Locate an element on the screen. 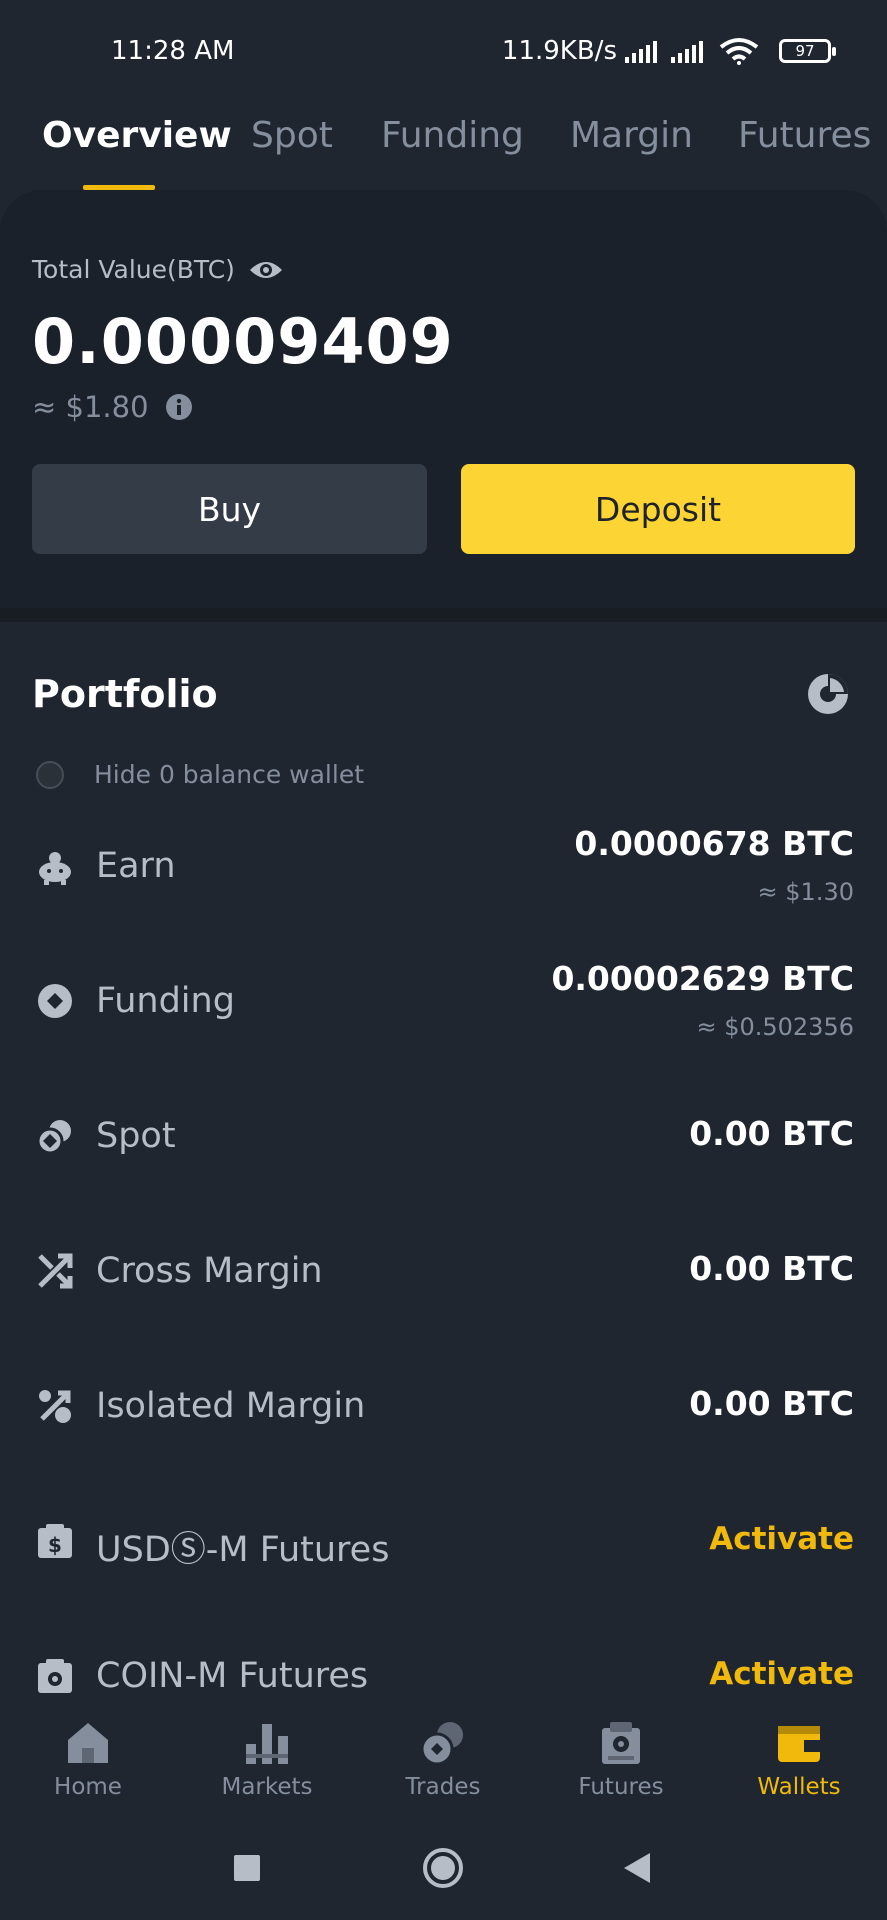 This screenshot has width=887, height=1920. percent-icon is located at coordinates (55, 1406).